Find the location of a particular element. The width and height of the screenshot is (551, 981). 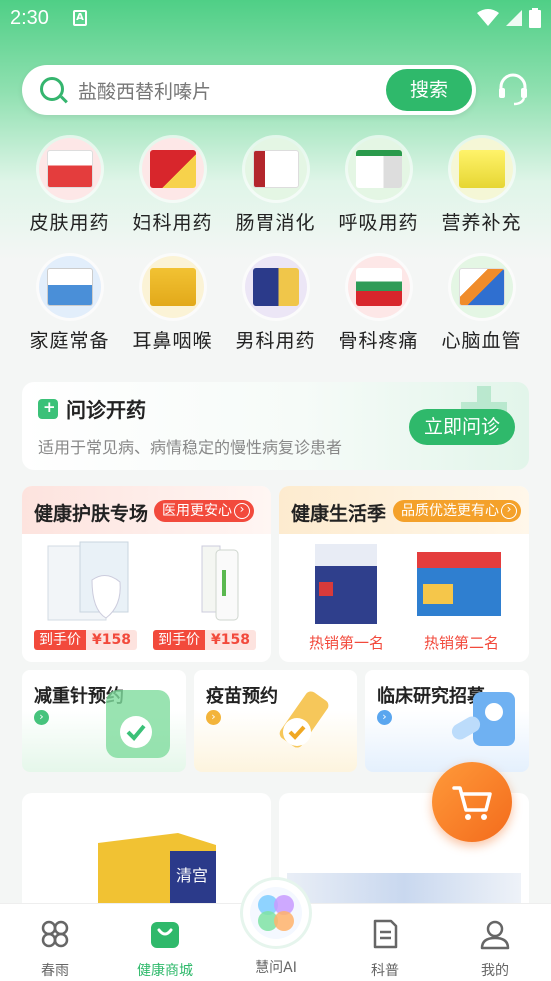

search-button: 搜索 is located at coordinates (429, 90).